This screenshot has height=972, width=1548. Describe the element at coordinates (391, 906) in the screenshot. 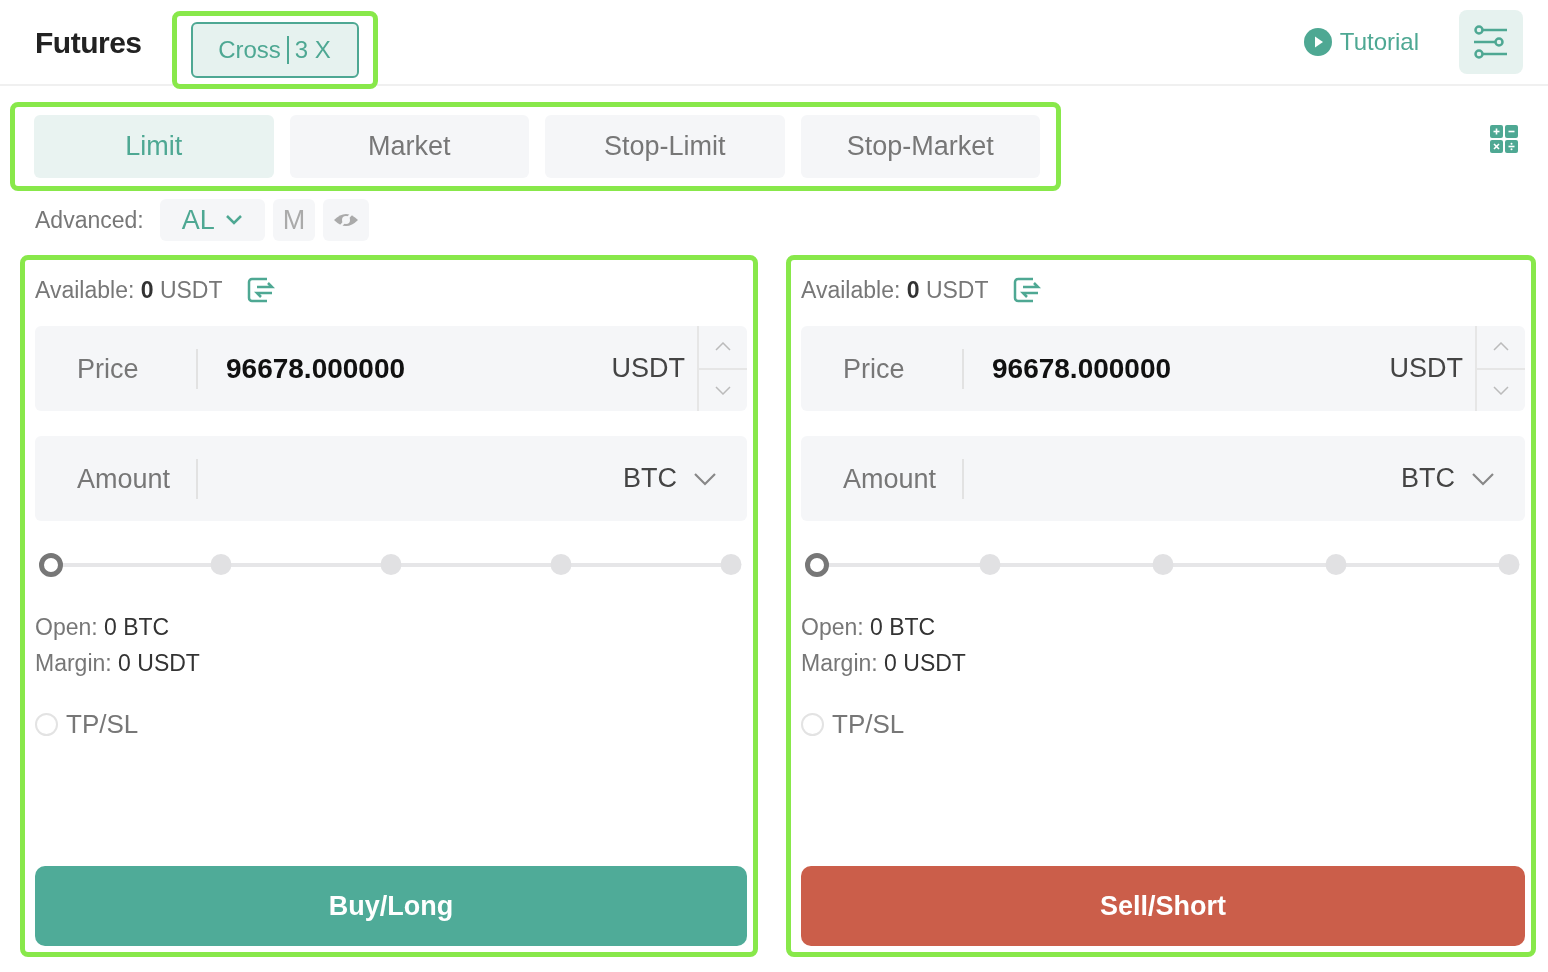

I see `buy-long-button: Buy/Long` at that location.